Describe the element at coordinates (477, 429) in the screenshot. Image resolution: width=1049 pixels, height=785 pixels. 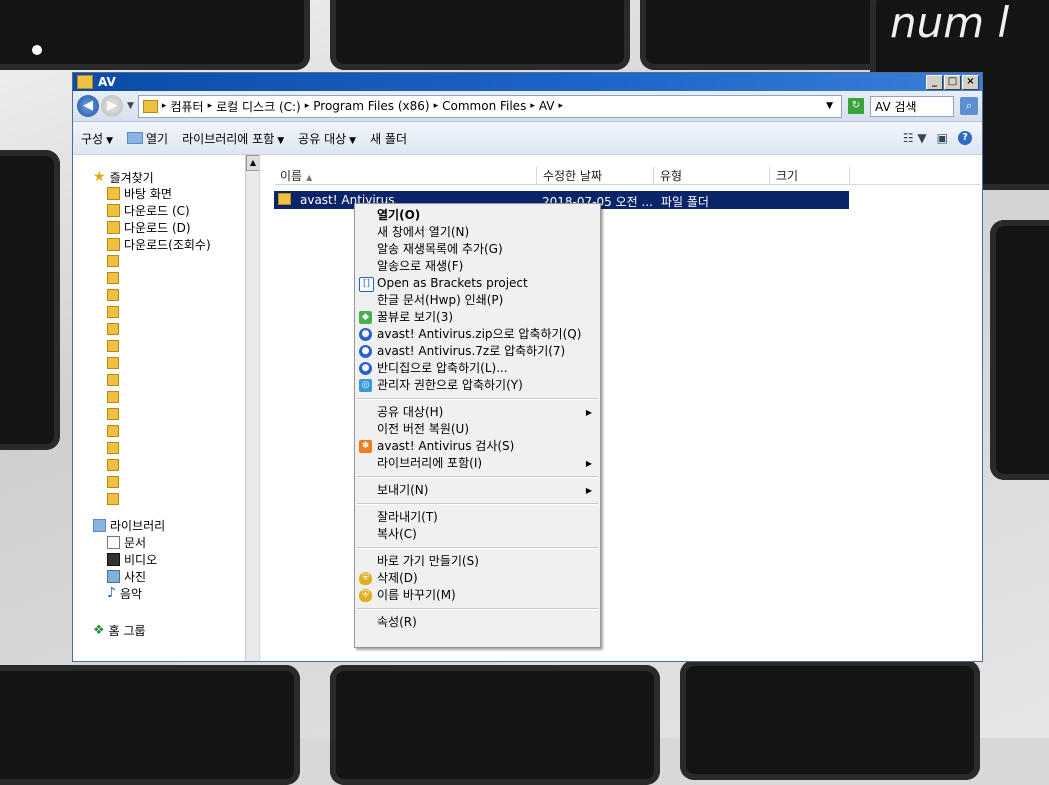
I see `menu-restore: 이전 버전 복원(U)` at that location.